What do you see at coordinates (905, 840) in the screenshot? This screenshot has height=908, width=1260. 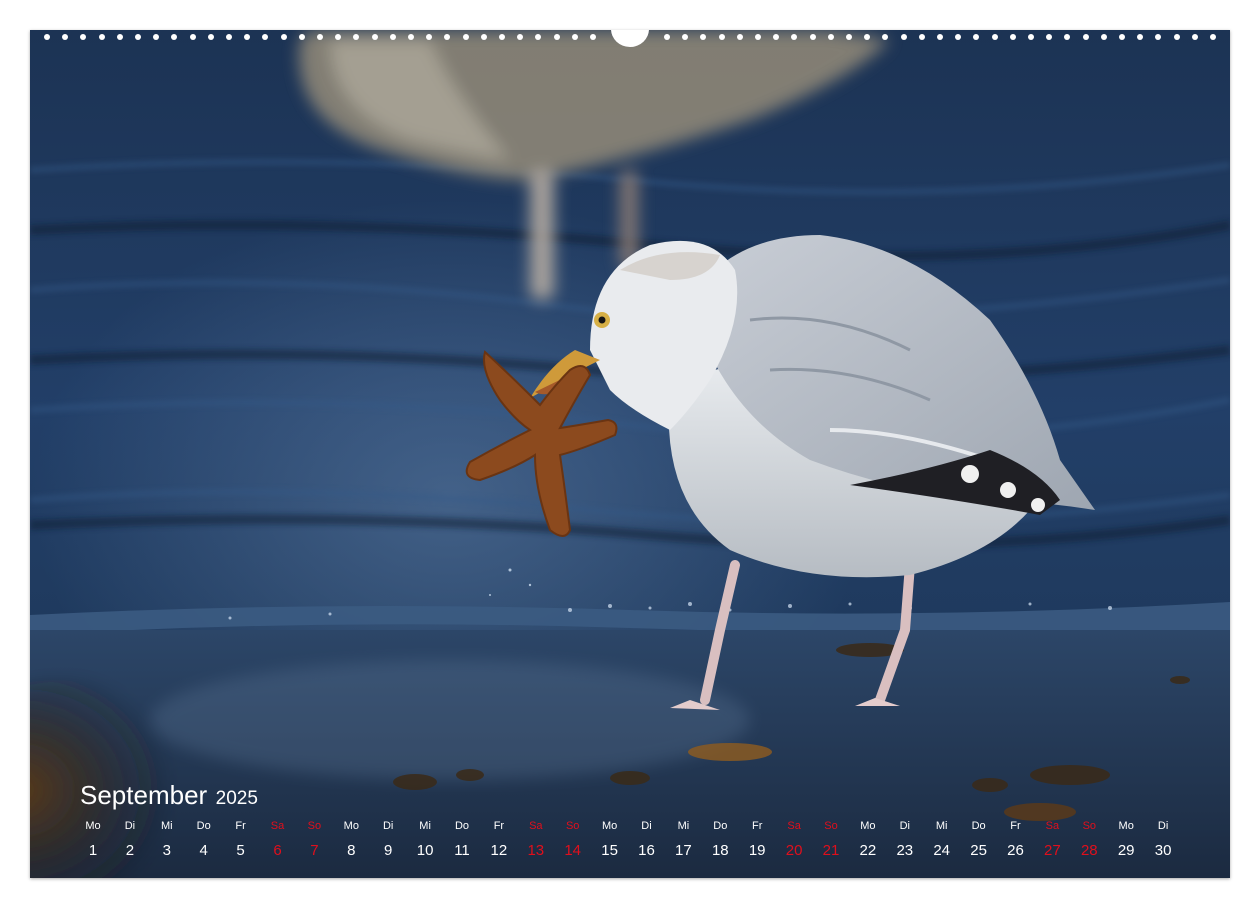 I see `day-cell: Di 23` at bounding box center [905, 840].